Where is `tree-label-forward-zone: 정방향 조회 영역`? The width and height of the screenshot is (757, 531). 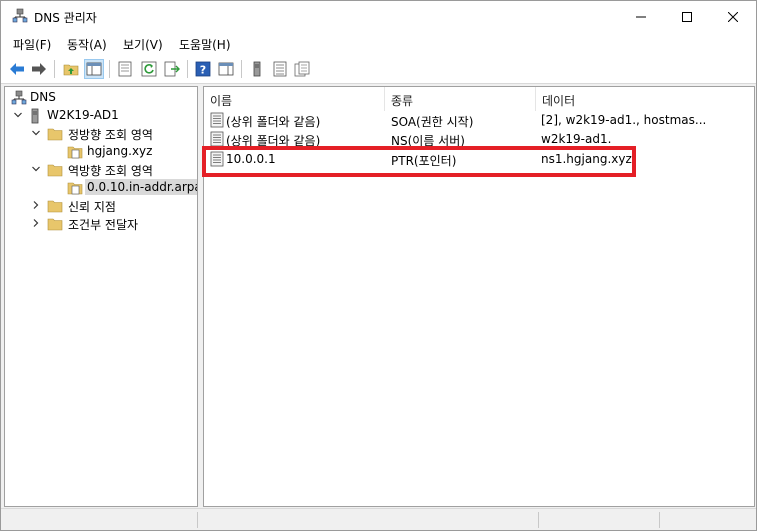
tree-label-forward-zone: 정방향 조회 영역 is located at coordinates (110, 135).